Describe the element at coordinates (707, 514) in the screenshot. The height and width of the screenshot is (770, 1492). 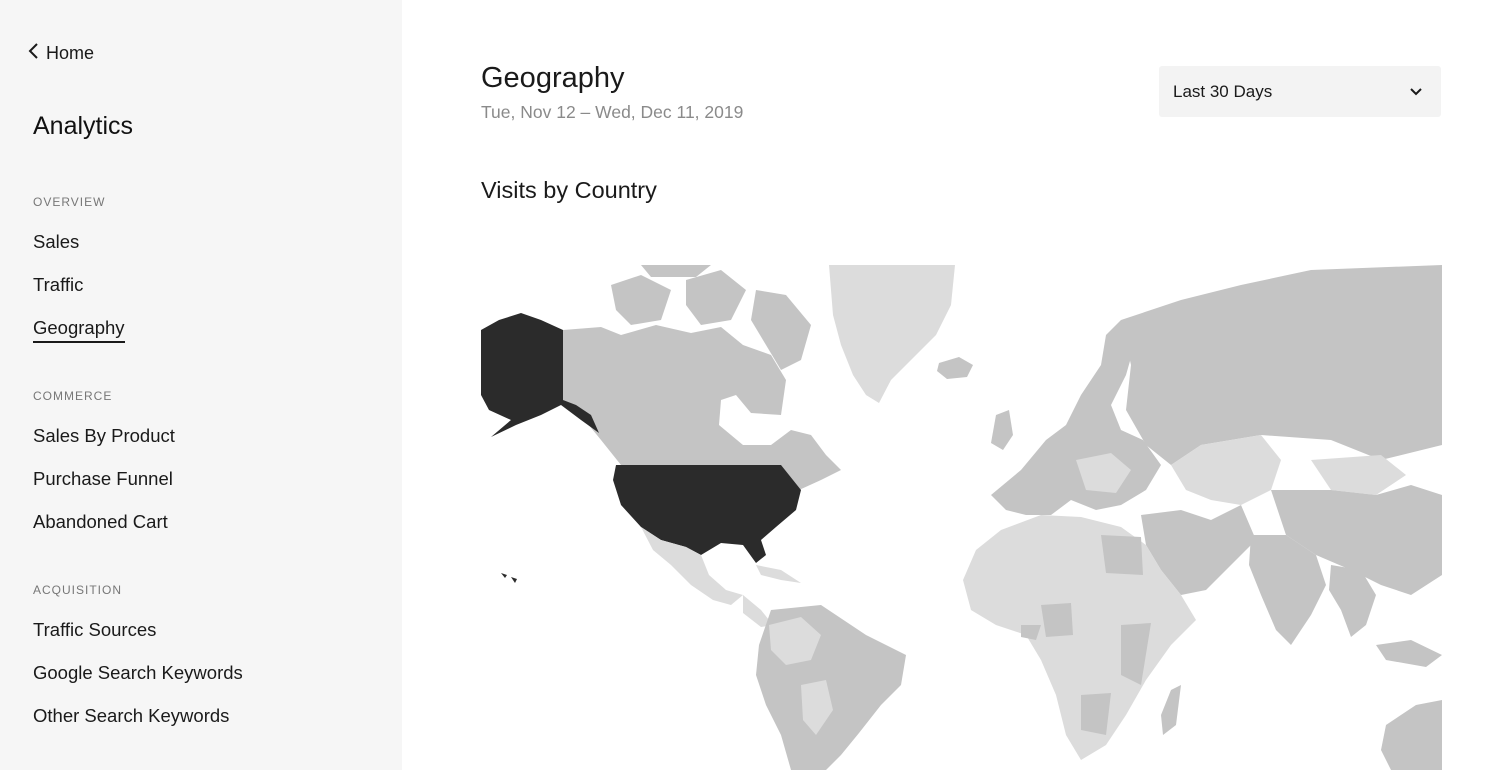
I see `map-country-united-states` at that location.